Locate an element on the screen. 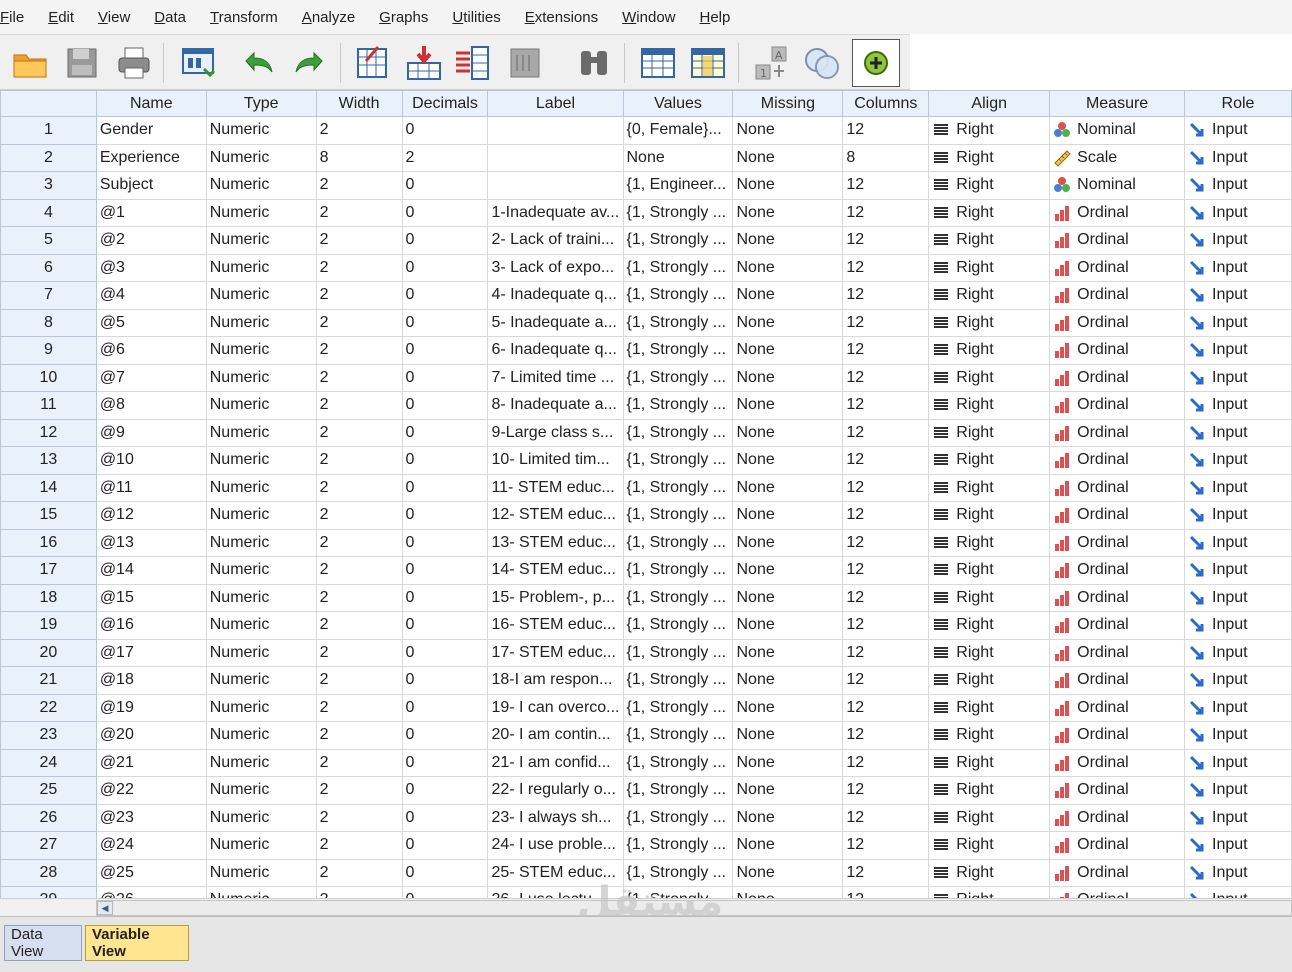 This screenshot has height=972, width=1292. row-number: 7 is located at coordinates (48, 295).